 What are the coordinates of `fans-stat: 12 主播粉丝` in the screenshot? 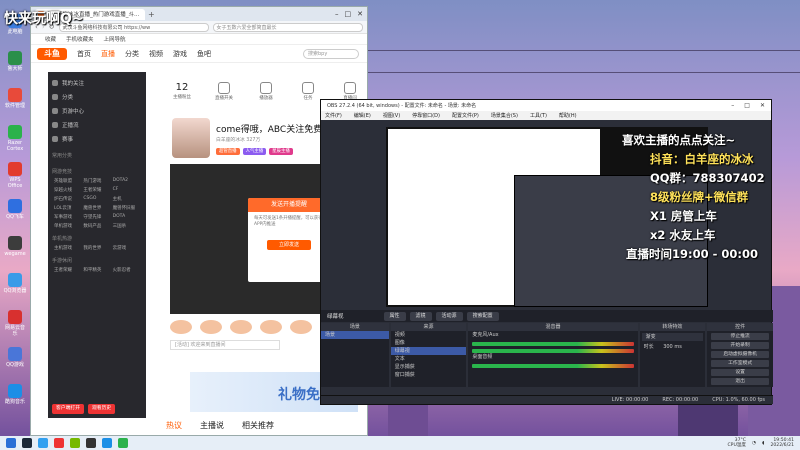 It's located at (182, 91).